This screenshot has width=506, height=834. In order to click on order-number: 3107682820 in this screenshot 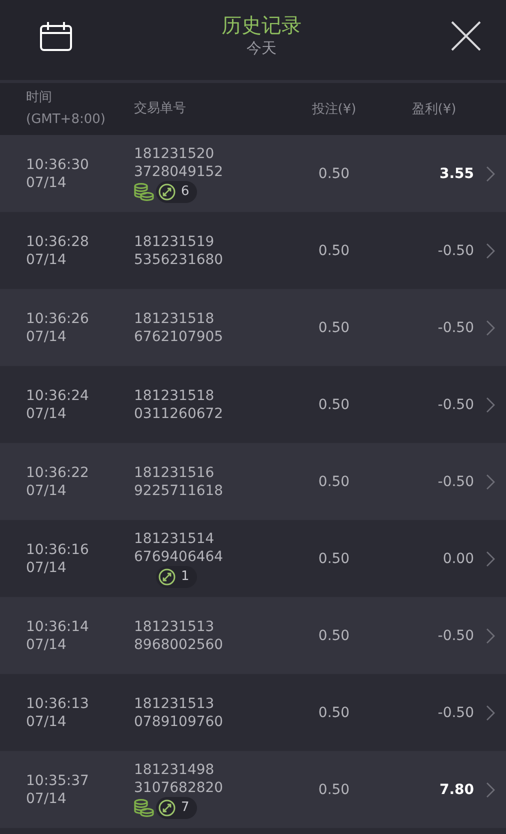, I will do `click(179, 787)`.